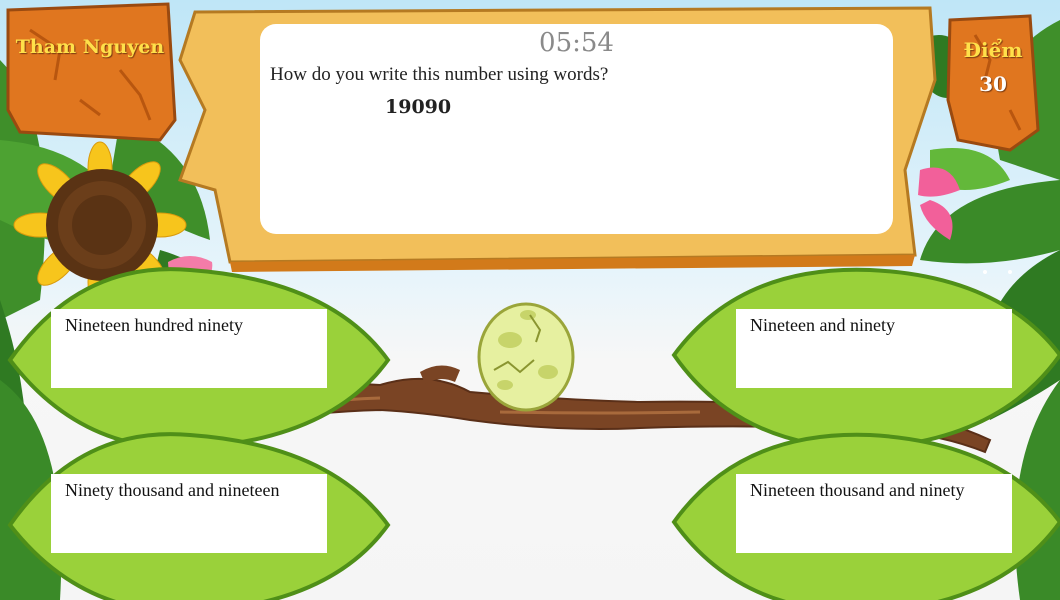  What do you see at coordinates (526, 357) in the screenshot?
I see `egg` at bounding box center [526, 357].